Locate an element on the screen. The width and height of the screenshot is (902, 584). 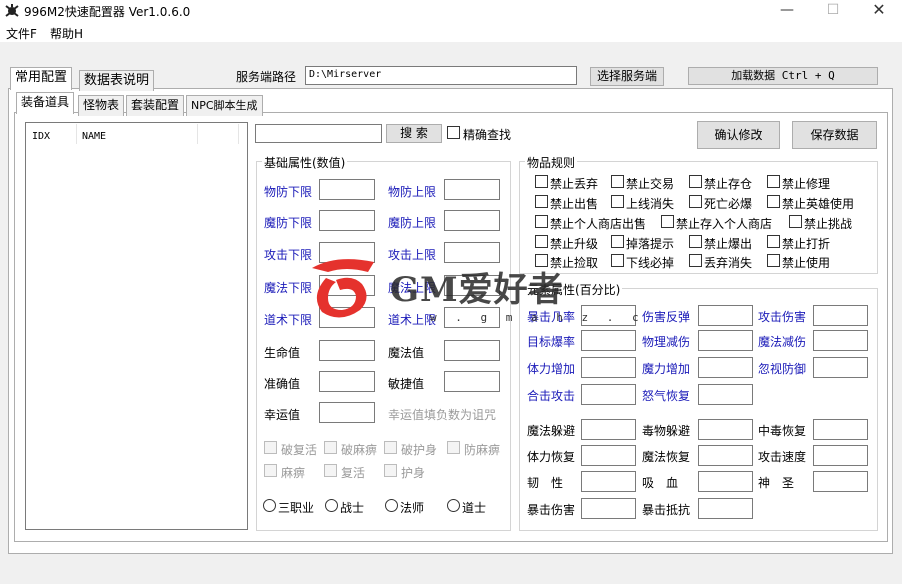
element-attr-label: 怒气恢复 is located at coordinates (666, 396).